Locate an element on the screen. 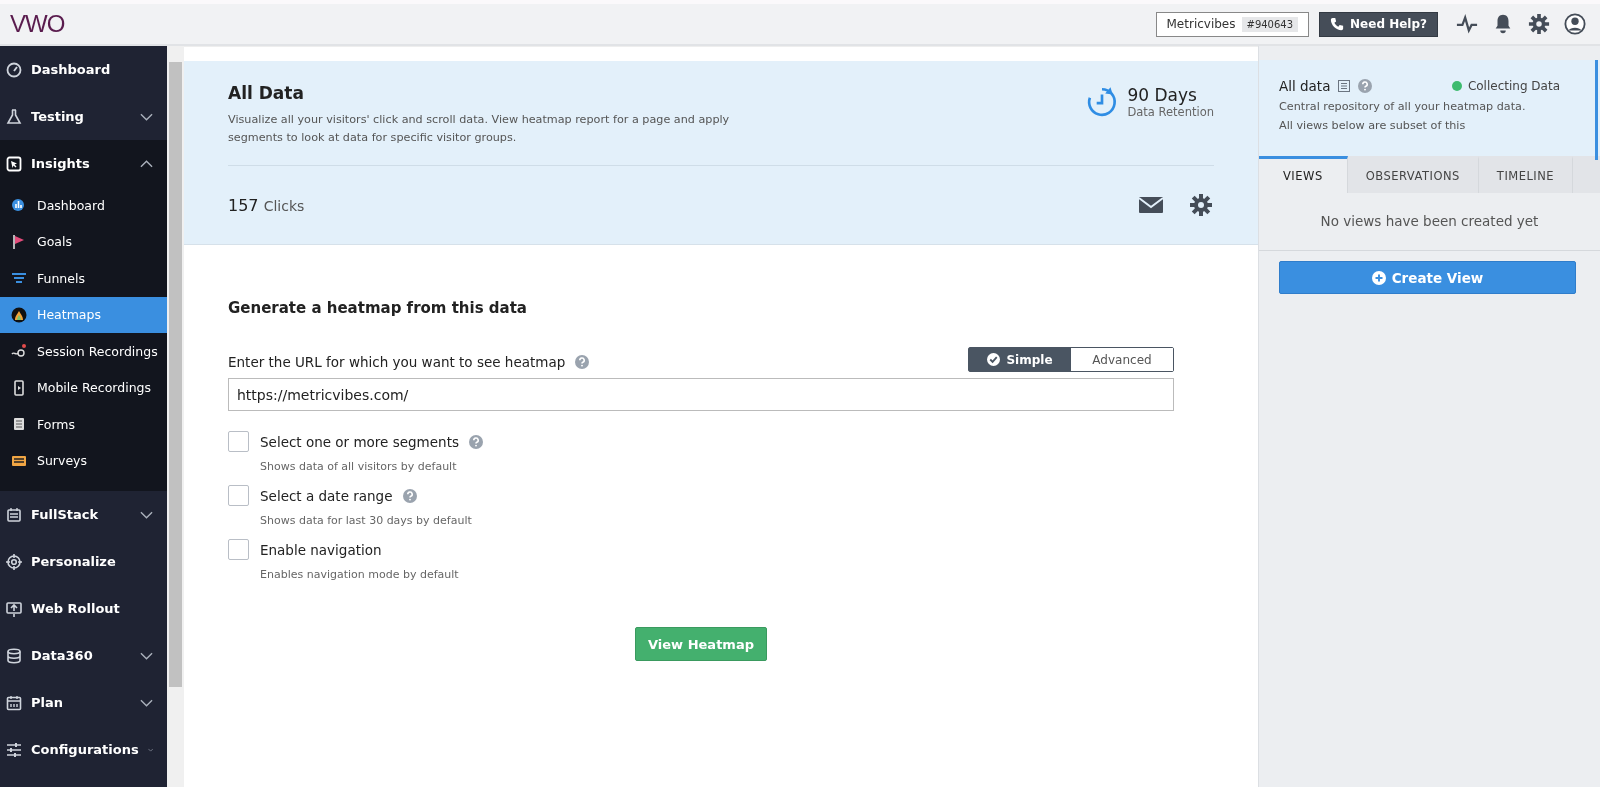 This screenshot has height=787, width=1600. page-title: All Data is located at coordinates (266, 93).